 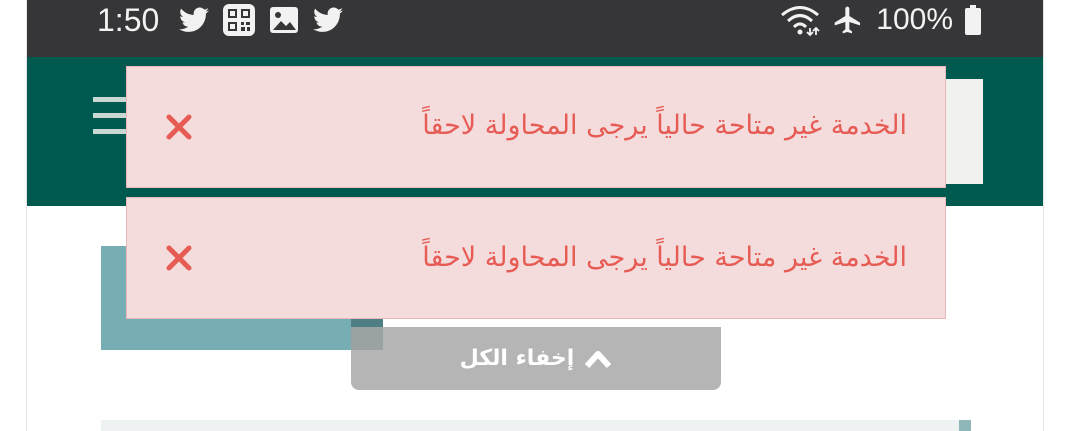 I want to click on wifi-icon, so click(x=800, y=20).